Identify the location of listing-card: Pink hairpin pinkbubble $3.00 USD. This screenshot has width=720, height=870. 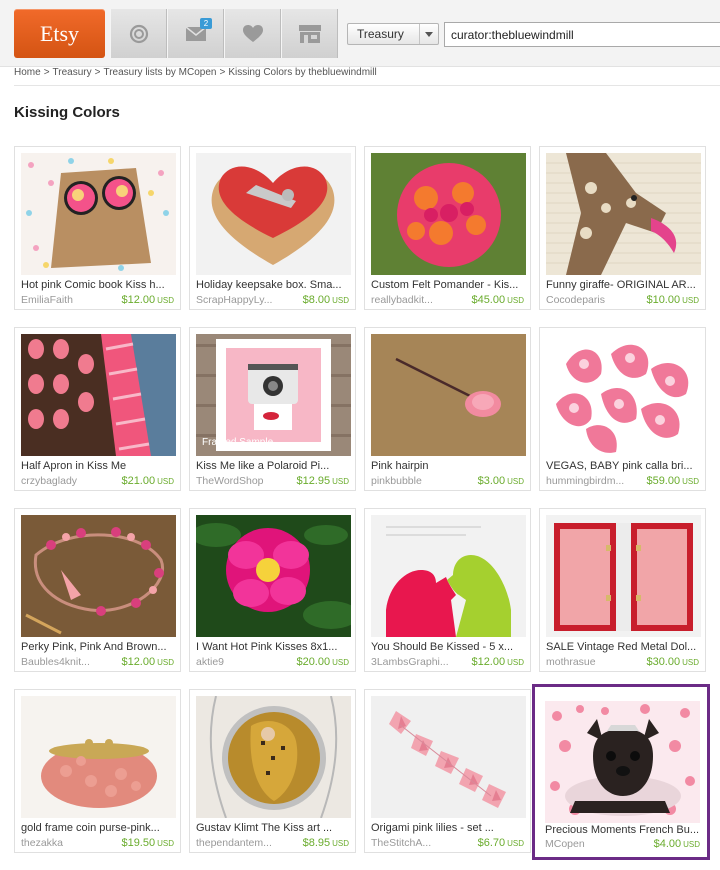
(447, 409).